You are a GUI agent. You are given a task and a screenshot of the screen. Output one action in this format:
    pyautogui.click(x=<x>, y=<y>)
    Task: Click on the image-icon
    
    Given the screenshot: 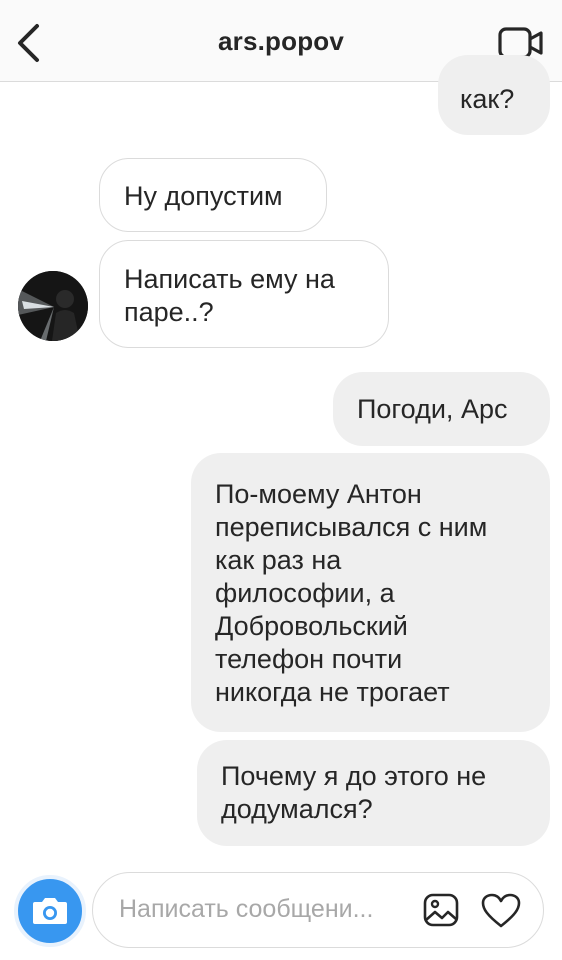 What is the action you would take?
    pyautogui.click(x=441, y=910)
    